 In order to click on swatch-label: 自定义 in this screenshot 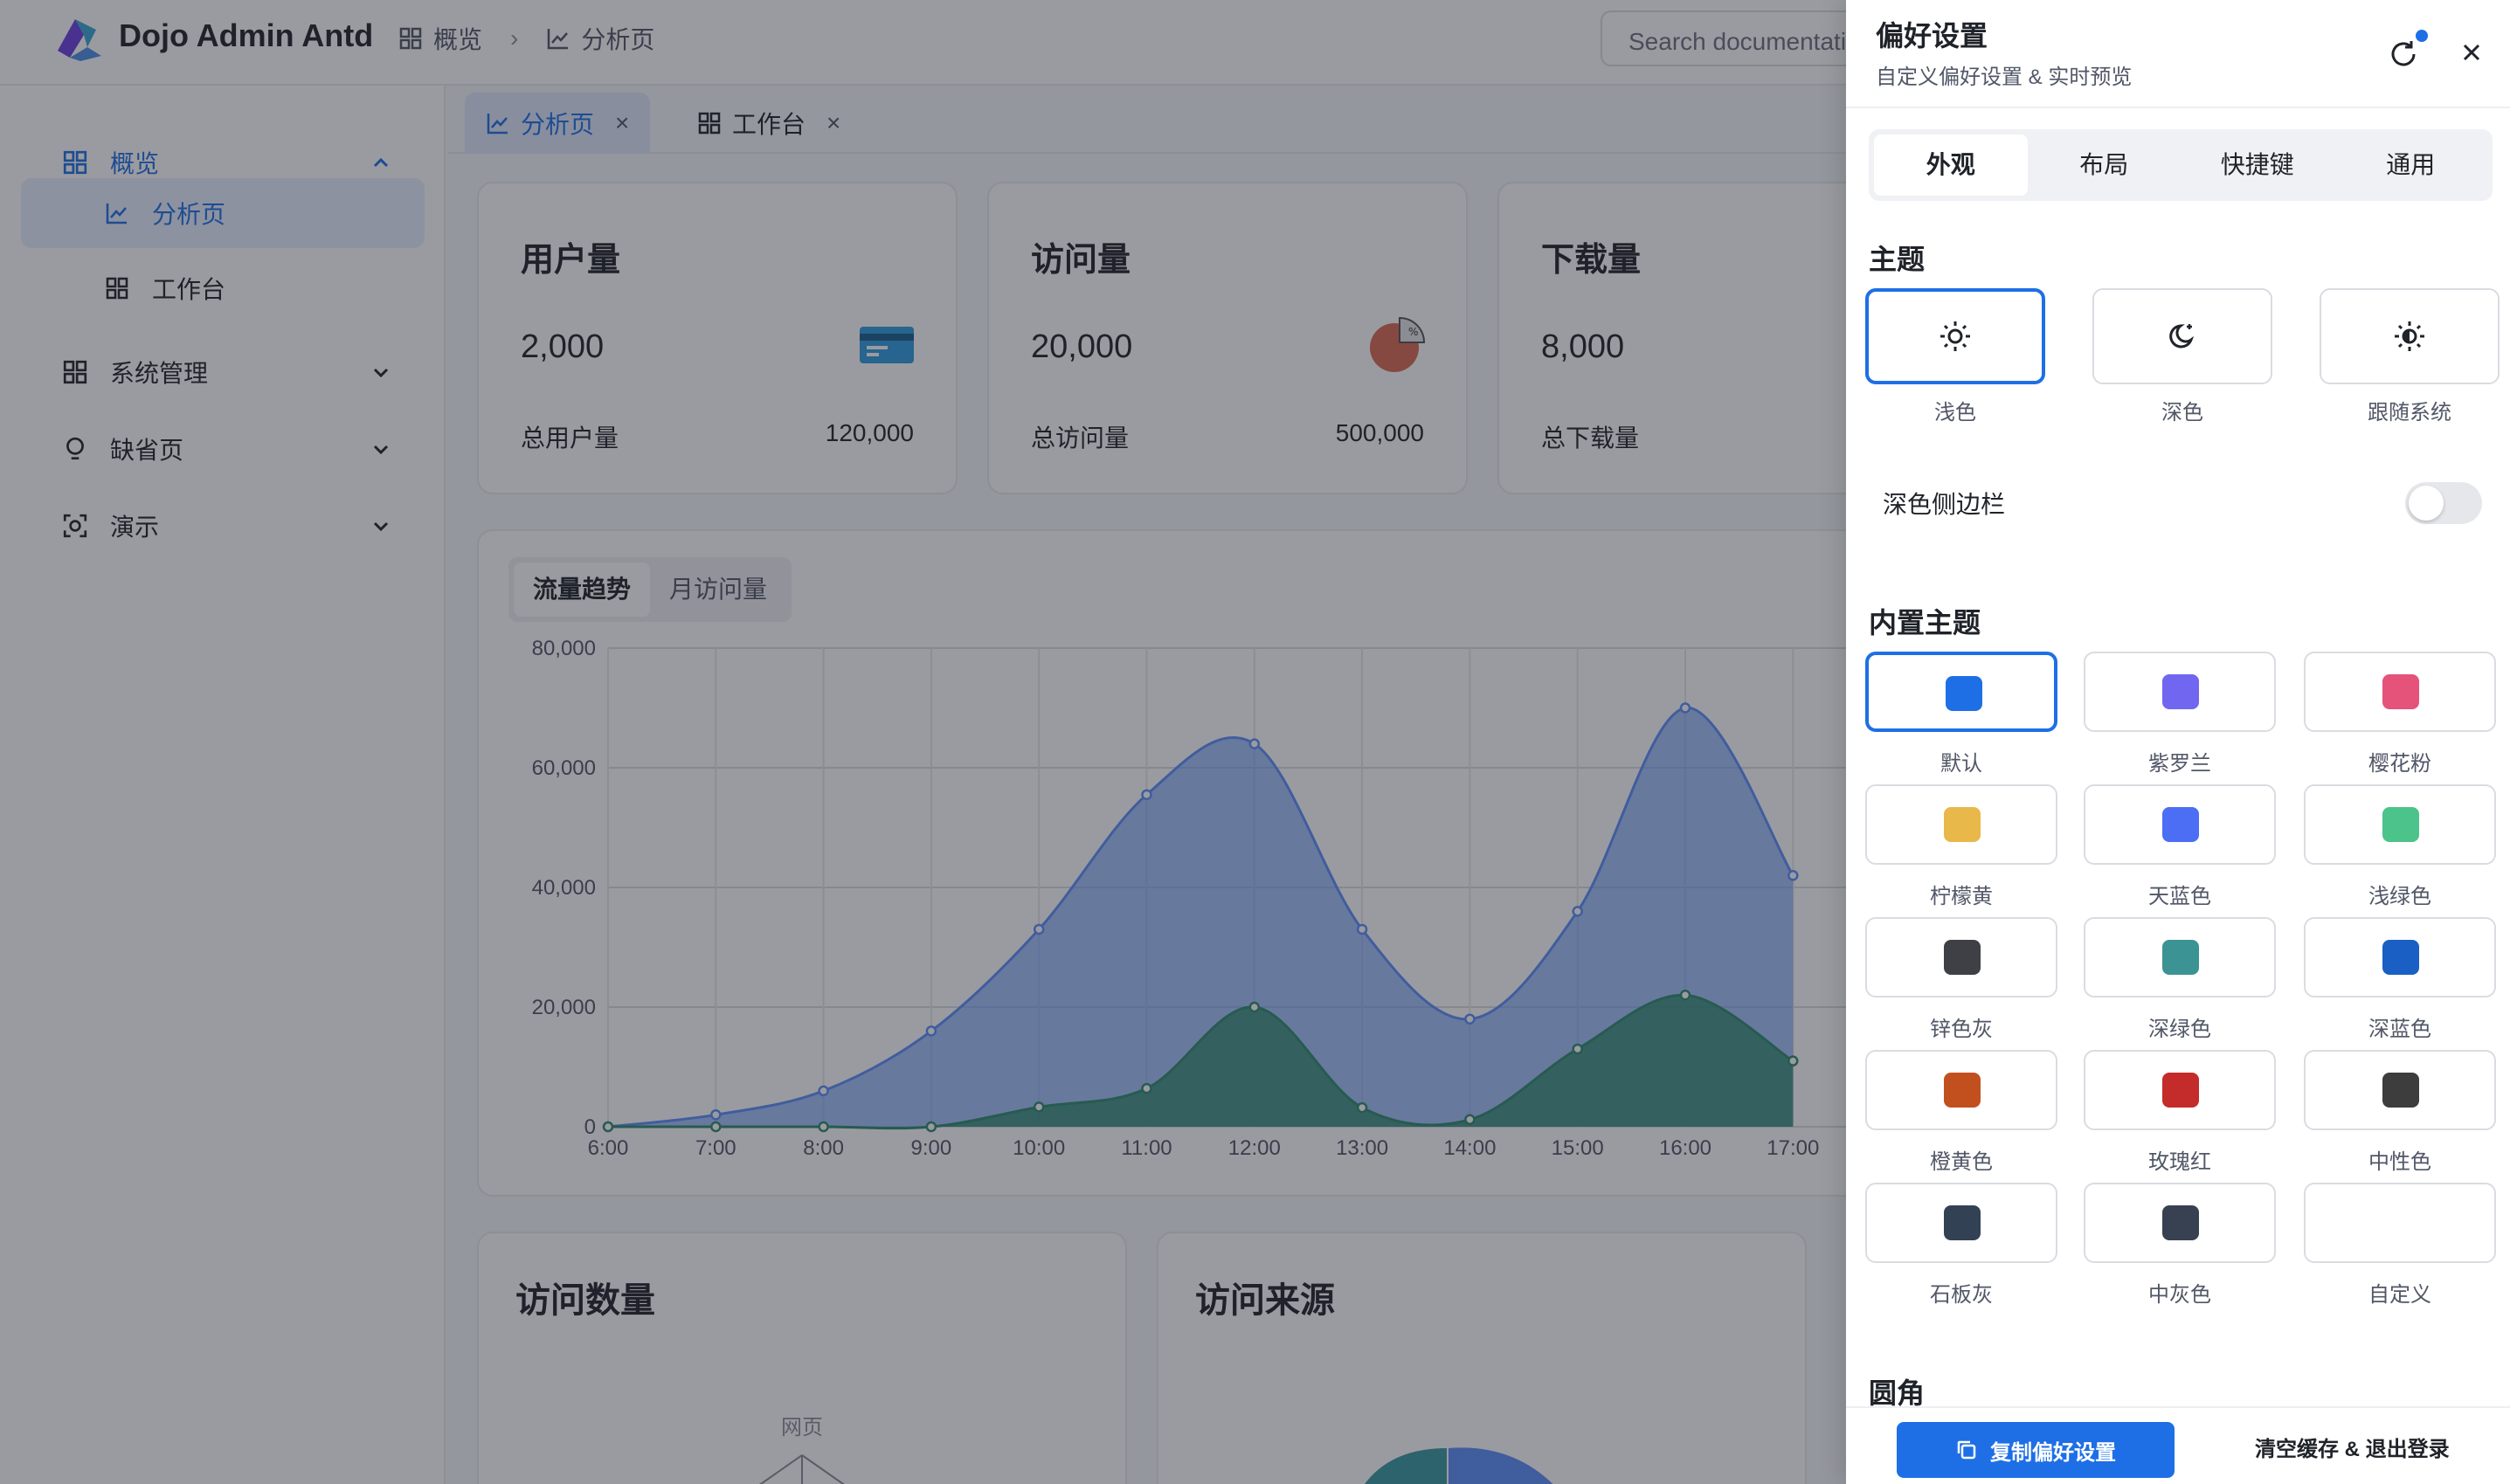, I will do `click(2399, 1295)`.